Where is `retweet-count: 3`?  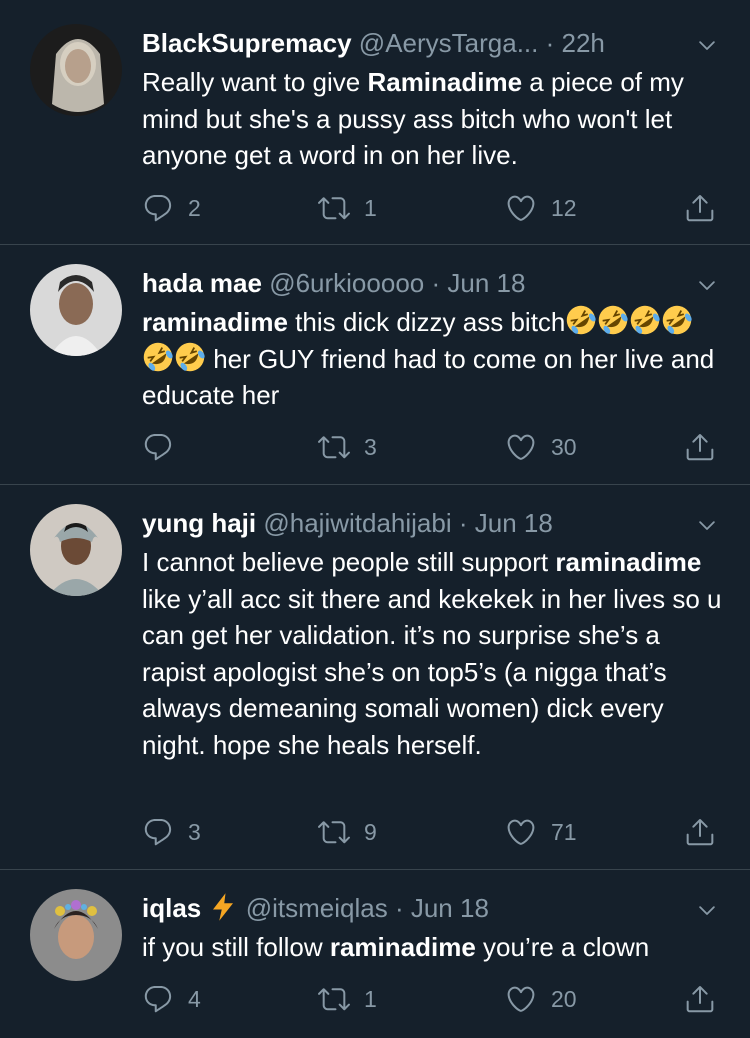 retweet-count: 3 is located at coordinates (370, 446).